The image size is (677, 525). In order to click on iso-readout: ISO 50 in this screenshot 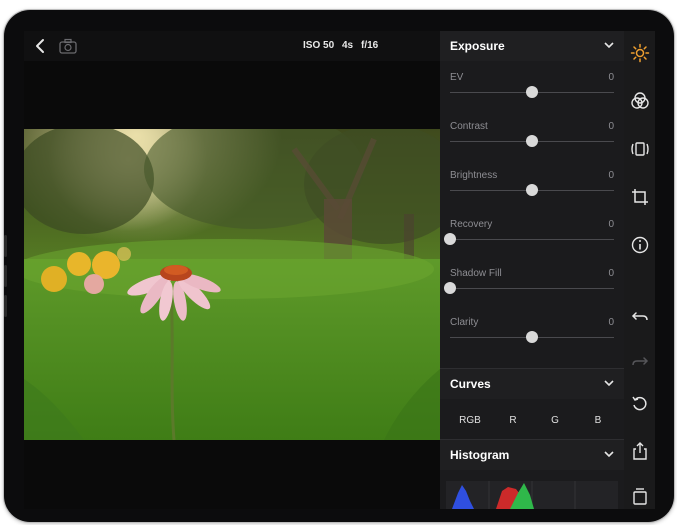, I will do `click(319, 45)`.